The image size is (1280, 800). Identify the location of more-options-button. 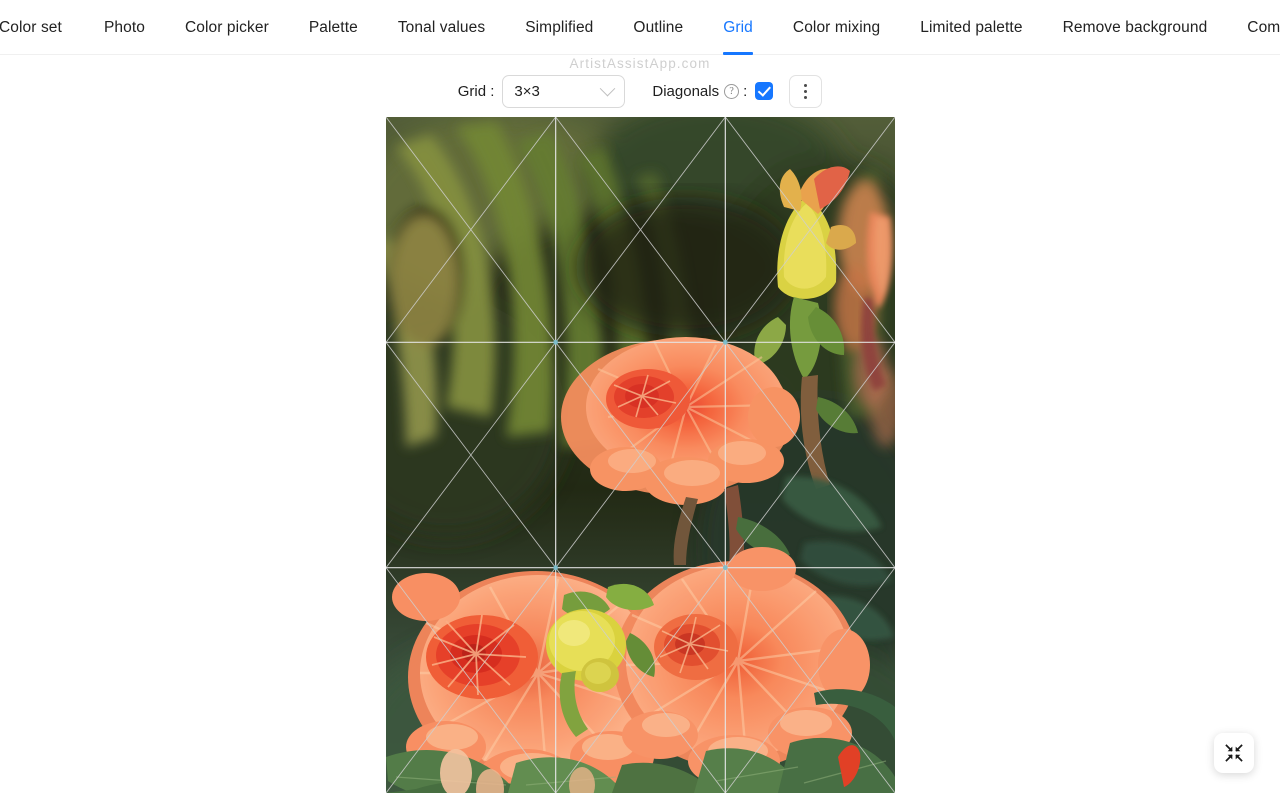
(806, 91).